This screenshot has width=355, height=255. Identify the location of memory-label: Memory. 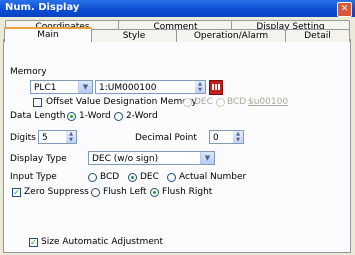
(28, 72).